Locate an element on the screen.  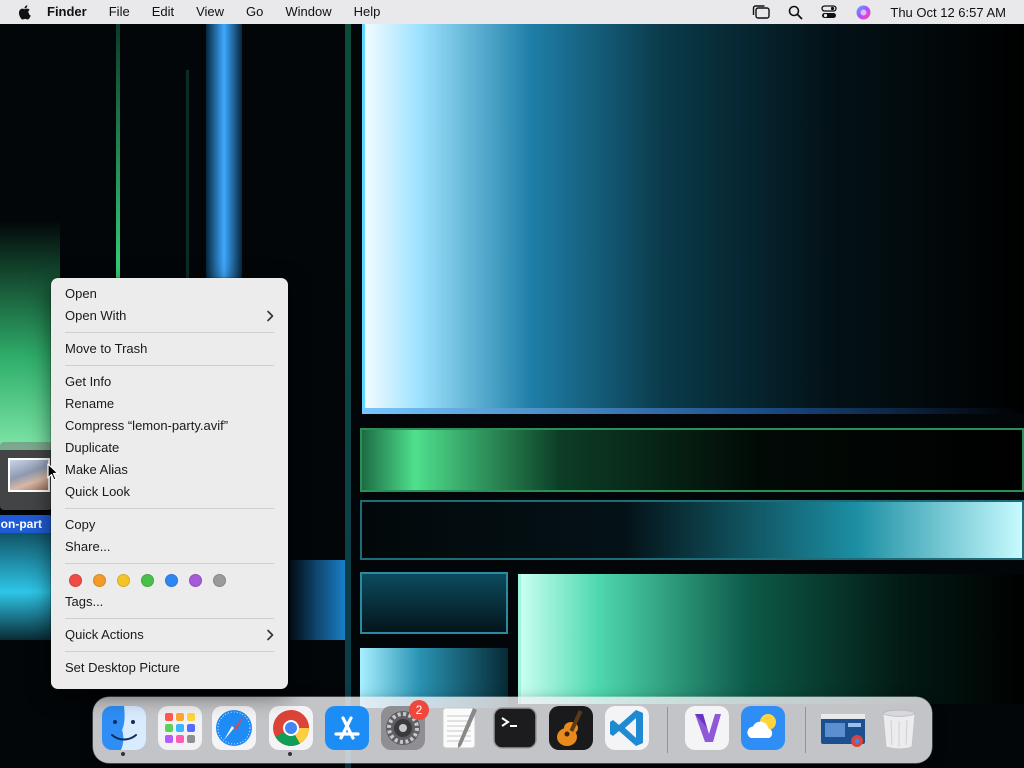
menu-item-label: Set Desktop Picture is located at coordinates (122, 667).